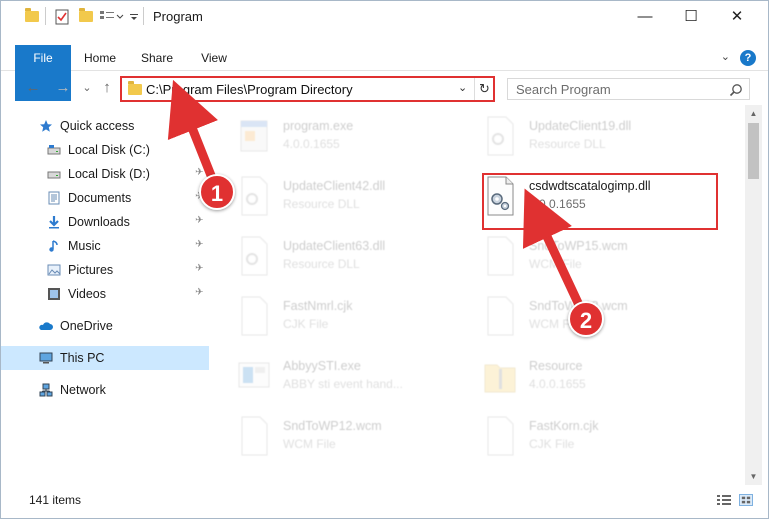 Image resolution: width=769 pixels, height=519 pixels. What do you see at coordinates (54, 270) in the screenshot?
I see `pictures-icon` at bounding box center [54, 270].